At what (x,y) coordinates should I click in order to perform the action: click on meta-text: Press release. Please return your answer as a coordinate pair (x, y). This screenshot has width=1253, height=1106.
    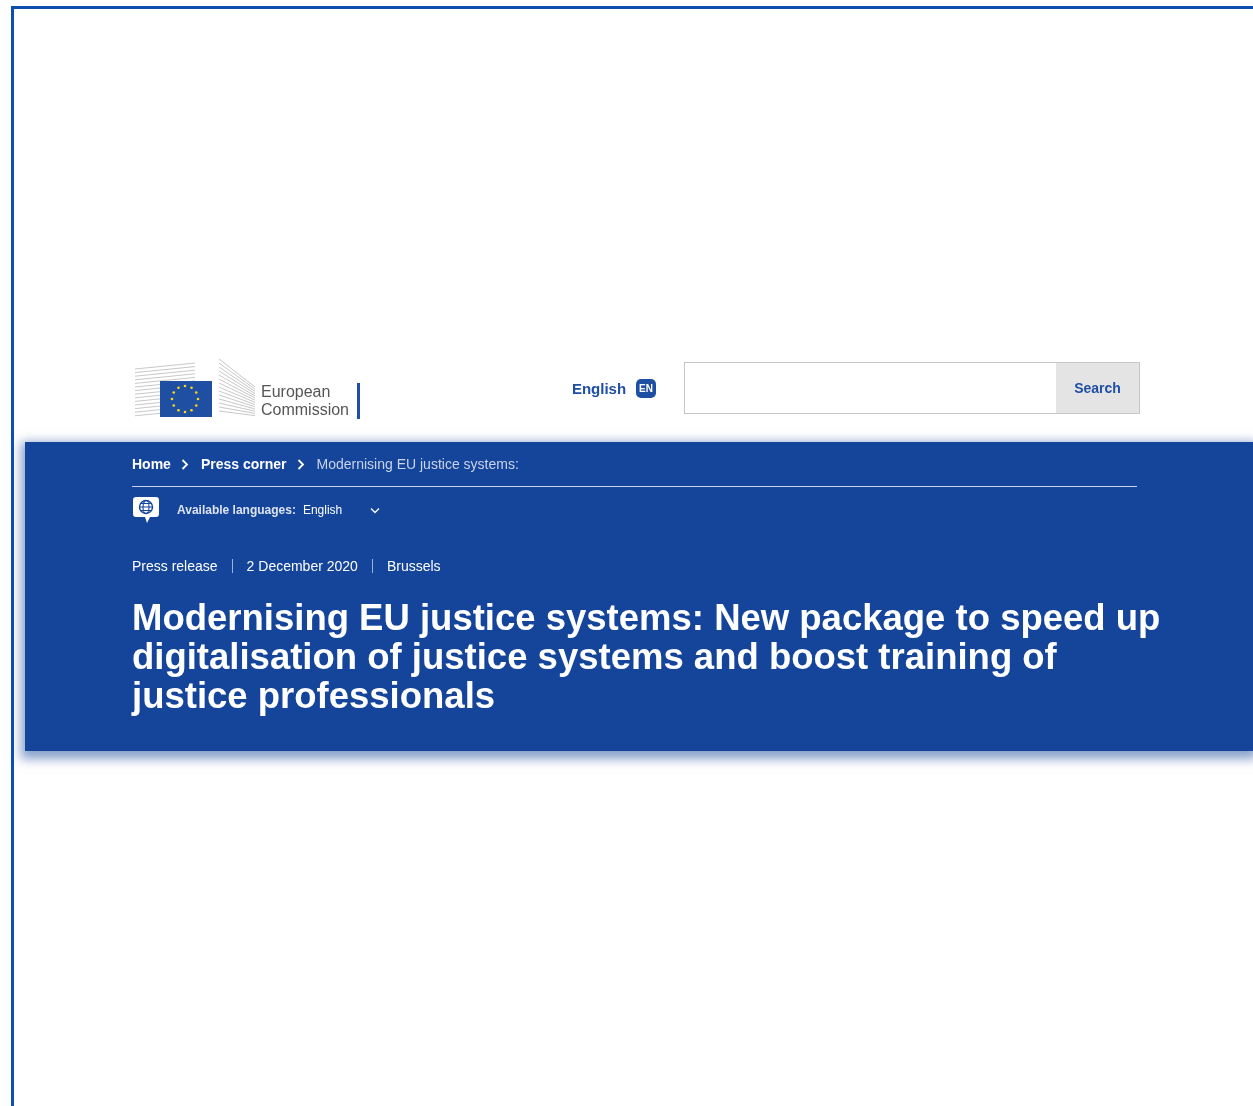
    Looking at the image, I should click on (175, 566).